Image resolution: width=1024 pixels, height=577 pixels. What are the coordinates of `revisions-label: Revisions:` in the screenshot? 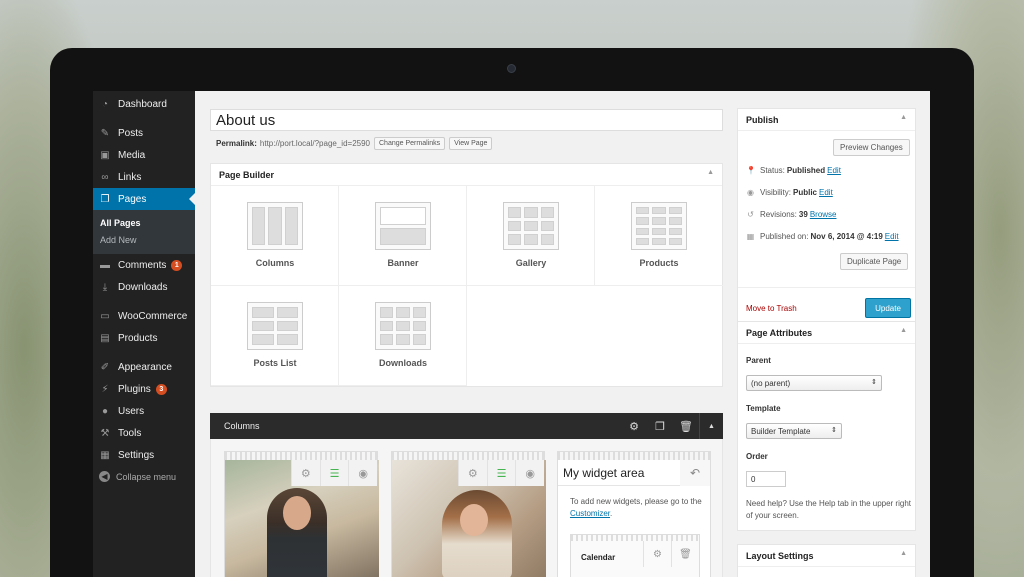 It's located at (778, 214).